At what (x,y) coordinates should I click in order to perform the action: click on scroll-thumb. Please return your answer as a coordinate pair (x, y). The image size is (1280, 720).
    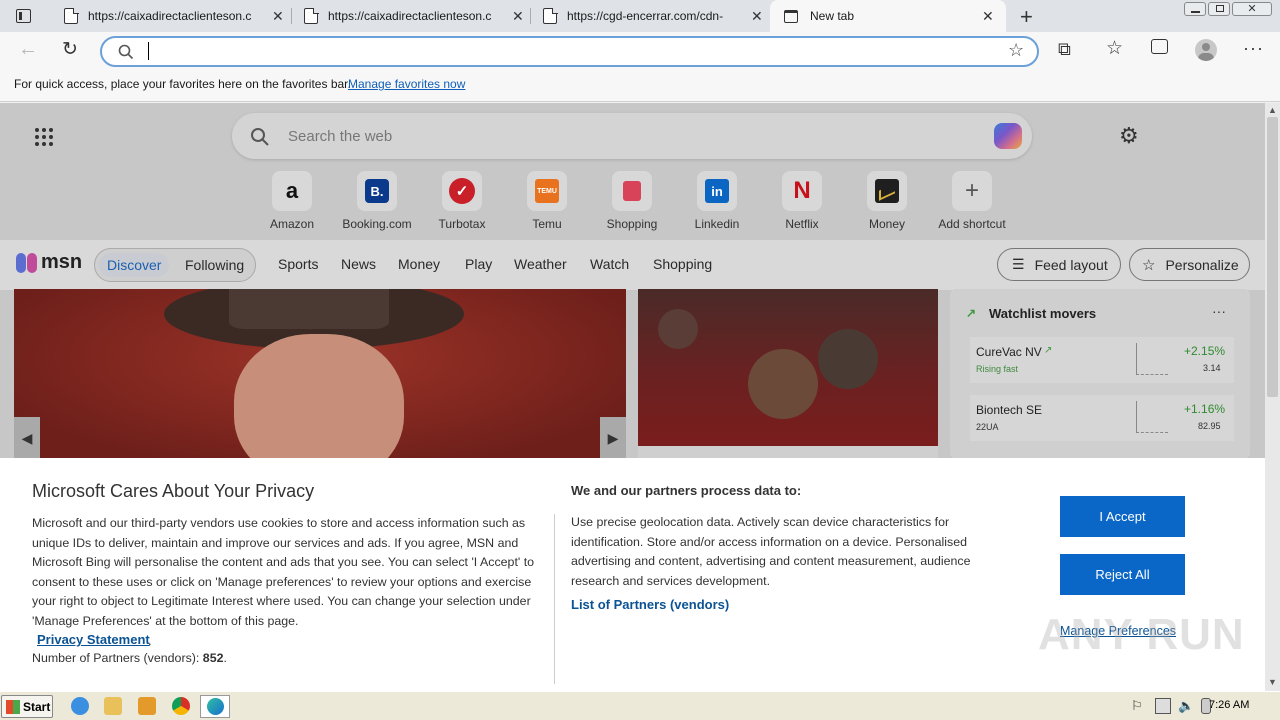
    Looking at the image, I should click on (1272, 257).